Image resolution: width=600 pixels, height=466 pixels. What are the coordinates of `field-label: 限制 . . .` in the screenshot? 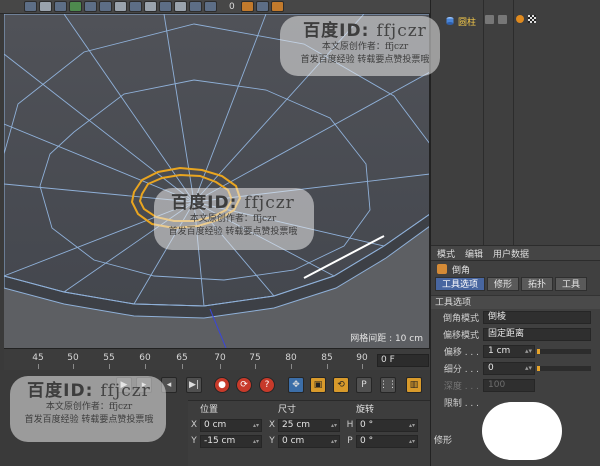 It's located at (461, 404).